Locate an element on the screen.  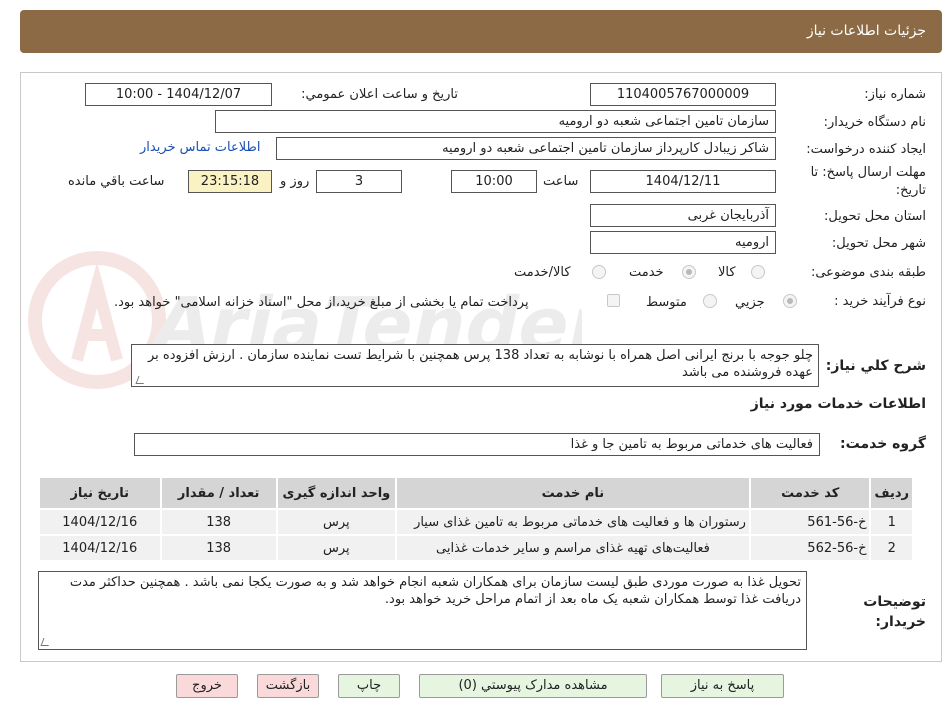
process-option-medium: متوسط is located at coordinates (666, 302).